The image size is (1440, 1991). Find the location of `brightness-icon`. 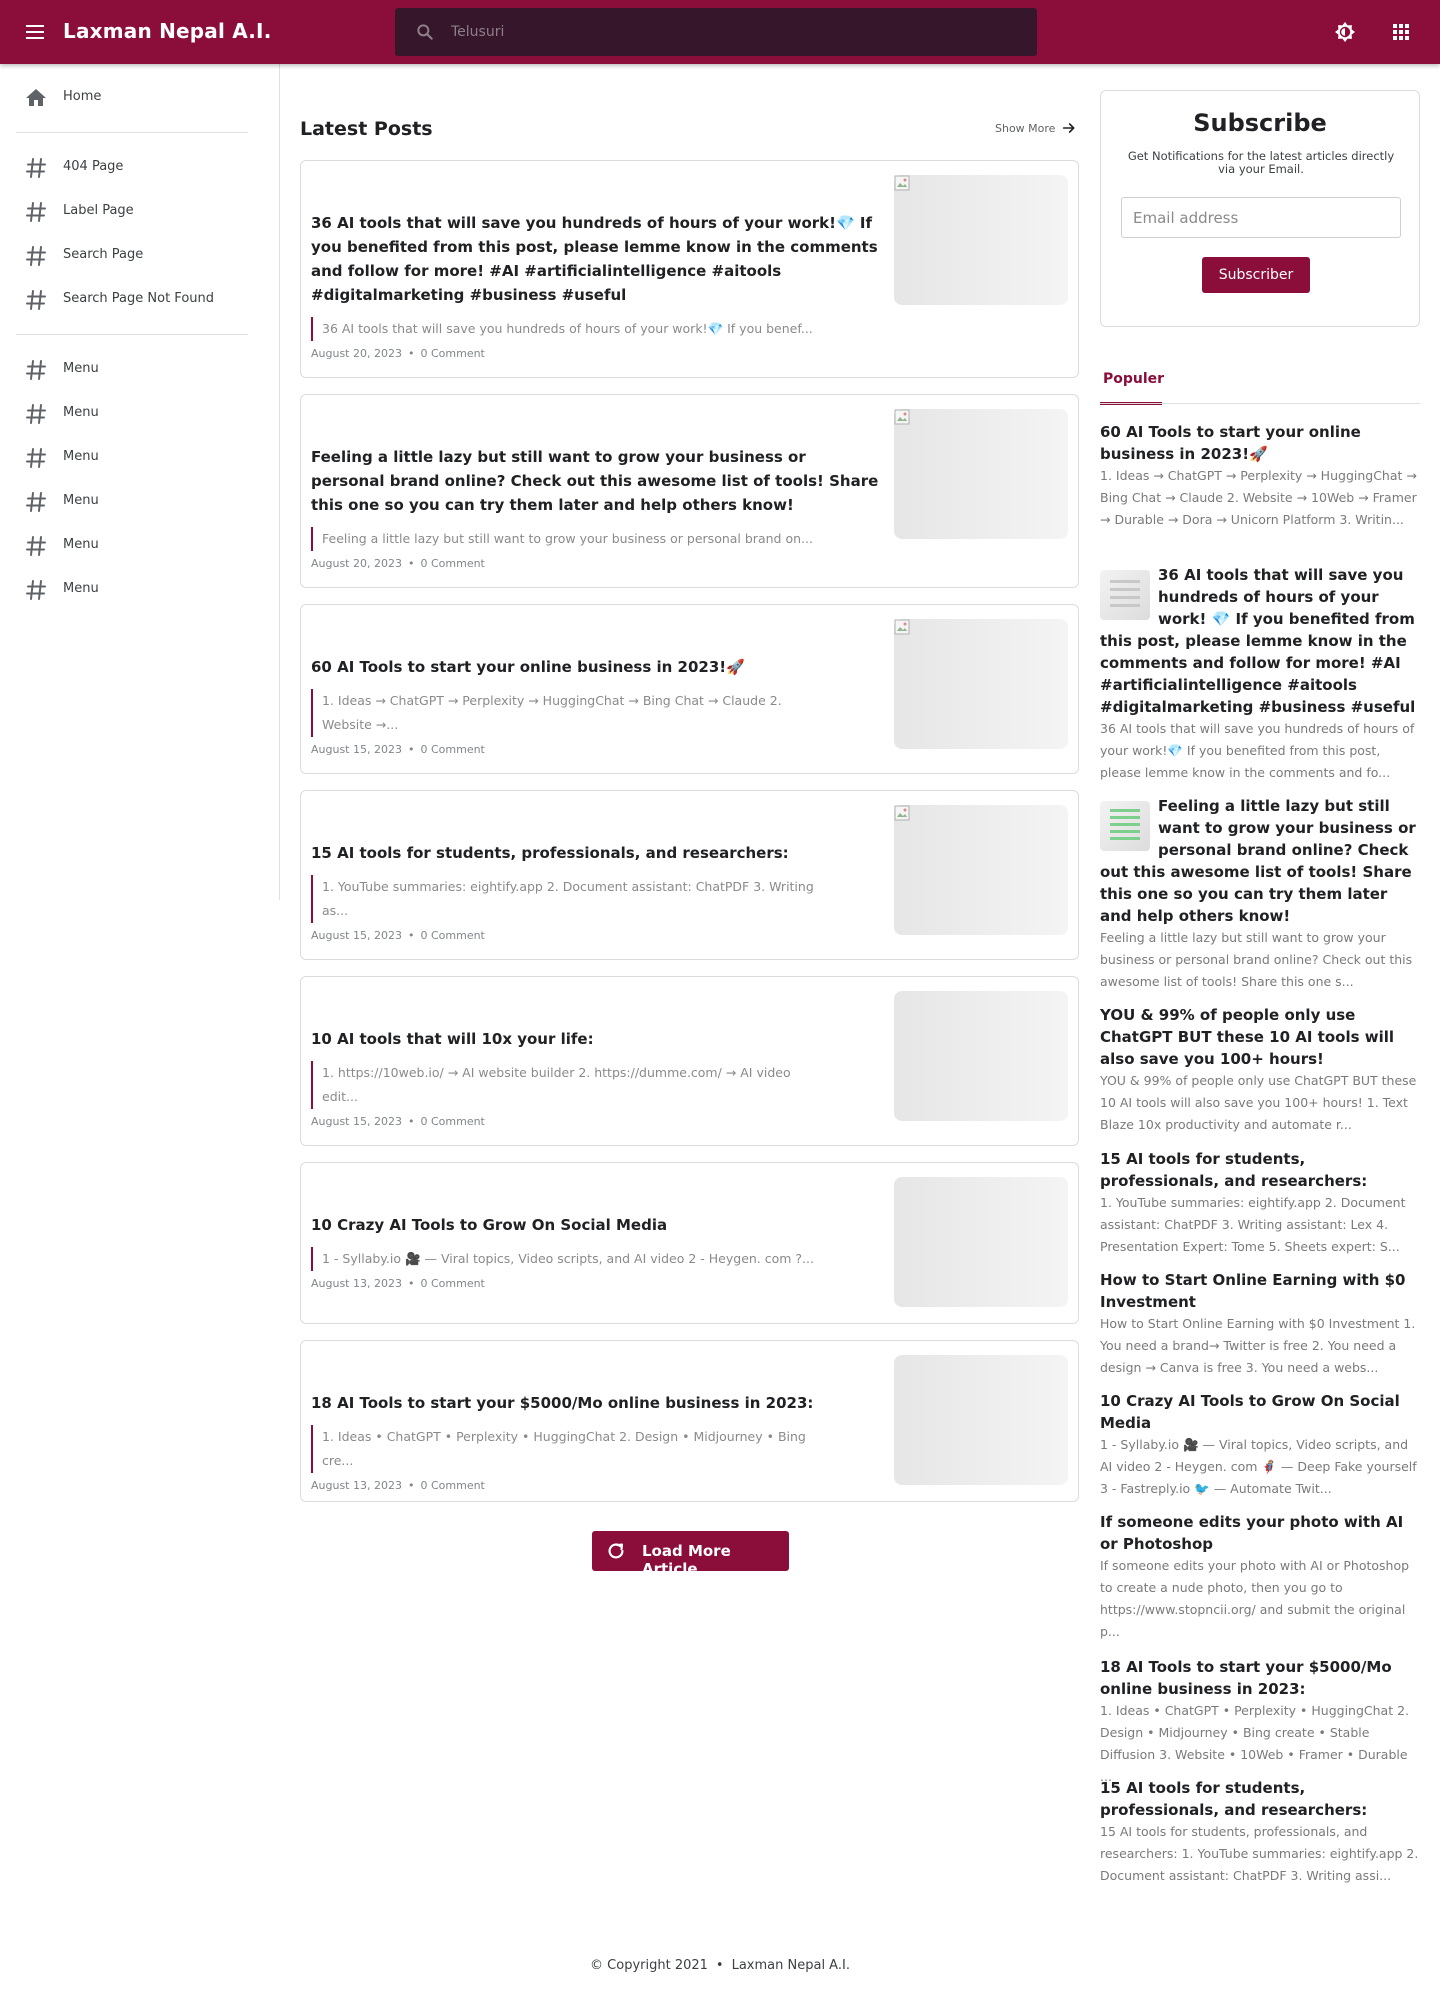

brightness-icon is located at coordinates (1345, 32).